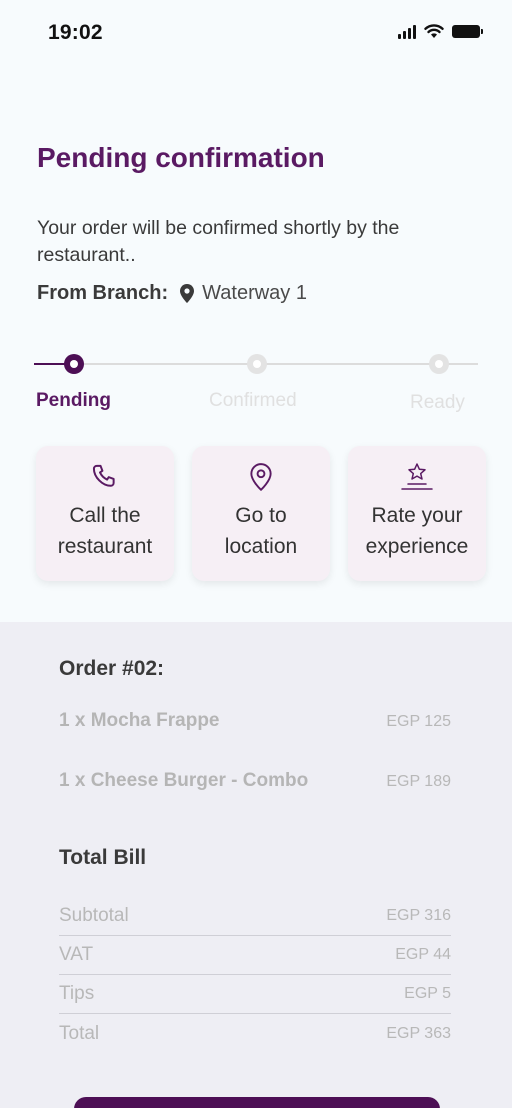 The height and width of the screenshot is (1108, 512). Describe the element at coordinates (467, 31) in the screenshot. I see `battery-icon` at that location.